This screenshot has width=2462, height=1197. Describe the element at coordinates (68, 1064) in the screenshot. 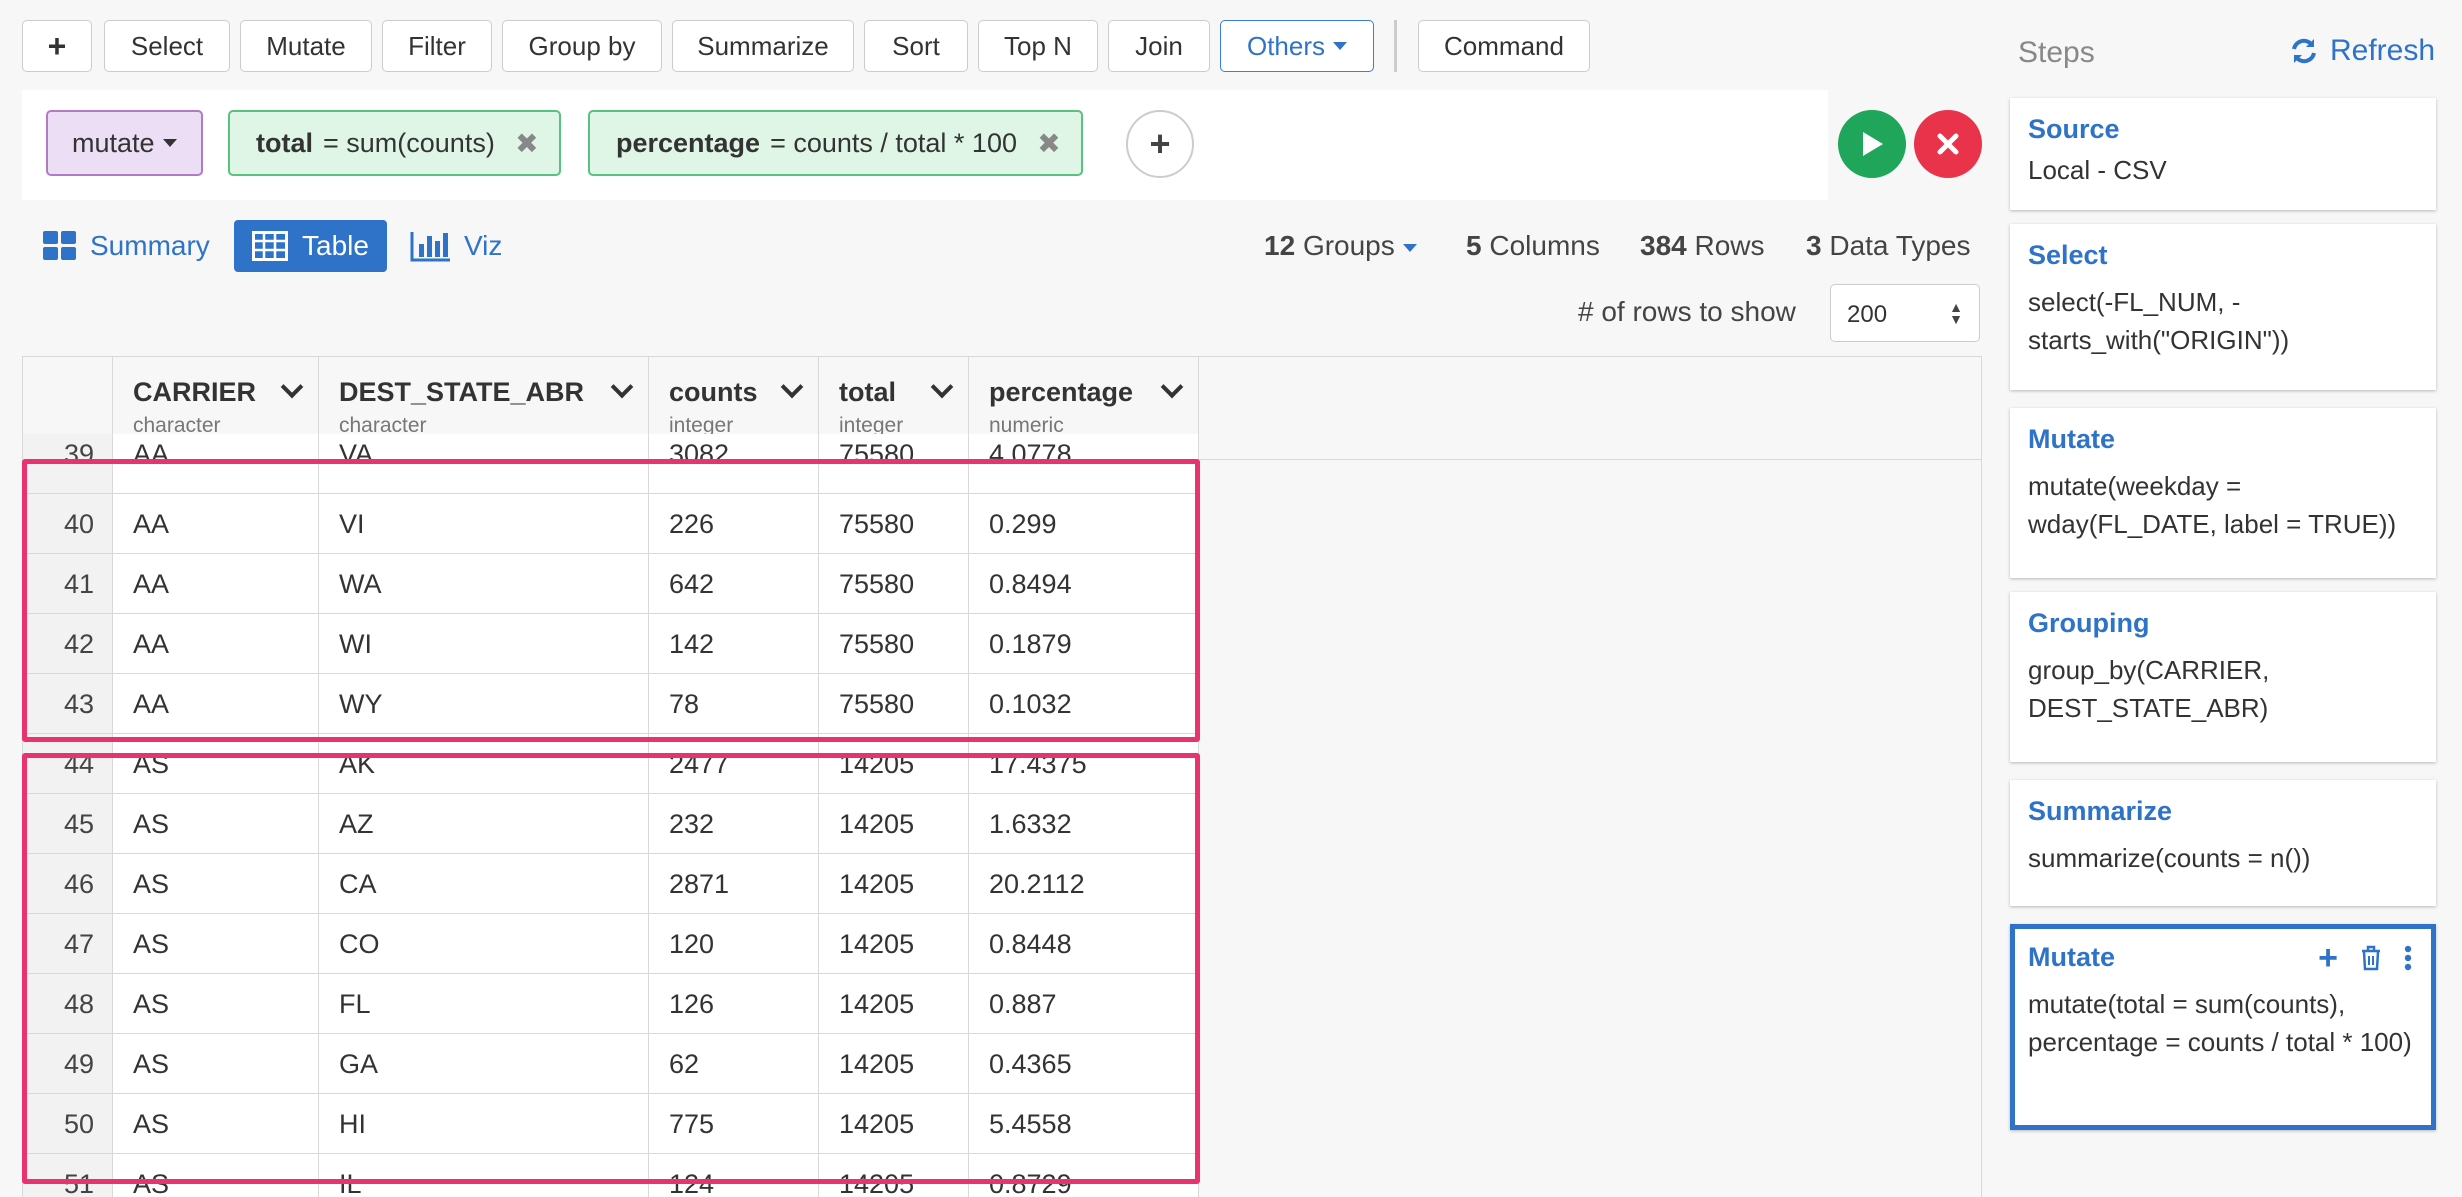

I see `row-number: 49` at that location.